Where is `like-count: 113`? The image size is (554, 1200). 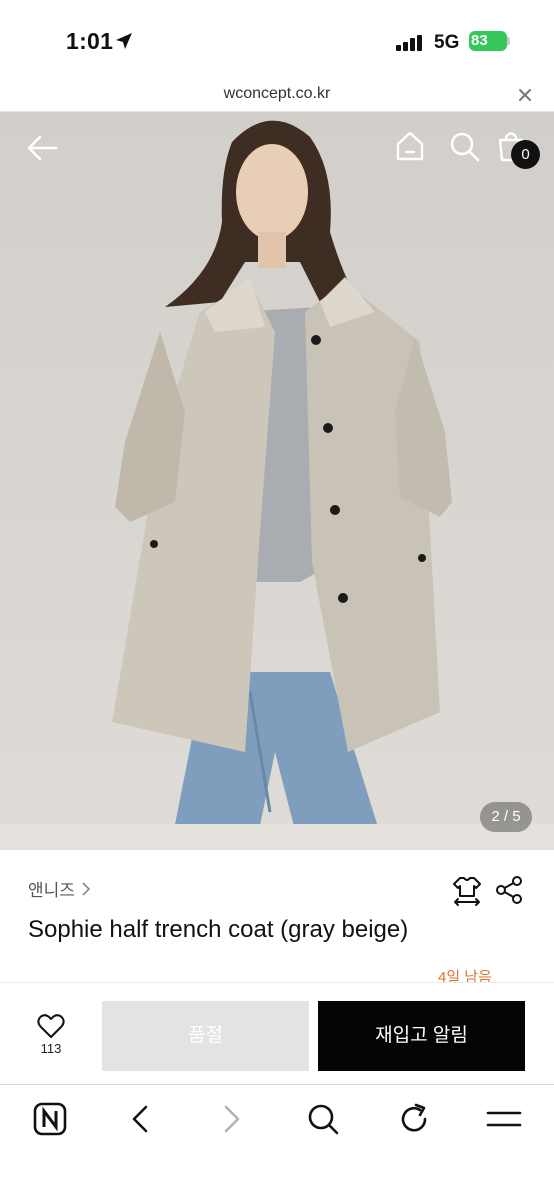 like-count: 113 is located at coordinates (51, 1048).